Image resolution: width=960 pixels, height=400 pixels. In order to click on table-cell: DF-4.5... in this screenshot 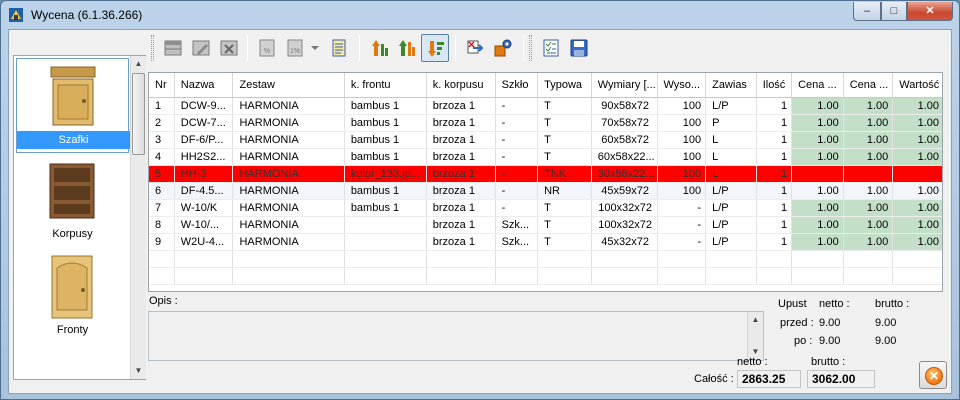, I will do `click(204, 191)`.